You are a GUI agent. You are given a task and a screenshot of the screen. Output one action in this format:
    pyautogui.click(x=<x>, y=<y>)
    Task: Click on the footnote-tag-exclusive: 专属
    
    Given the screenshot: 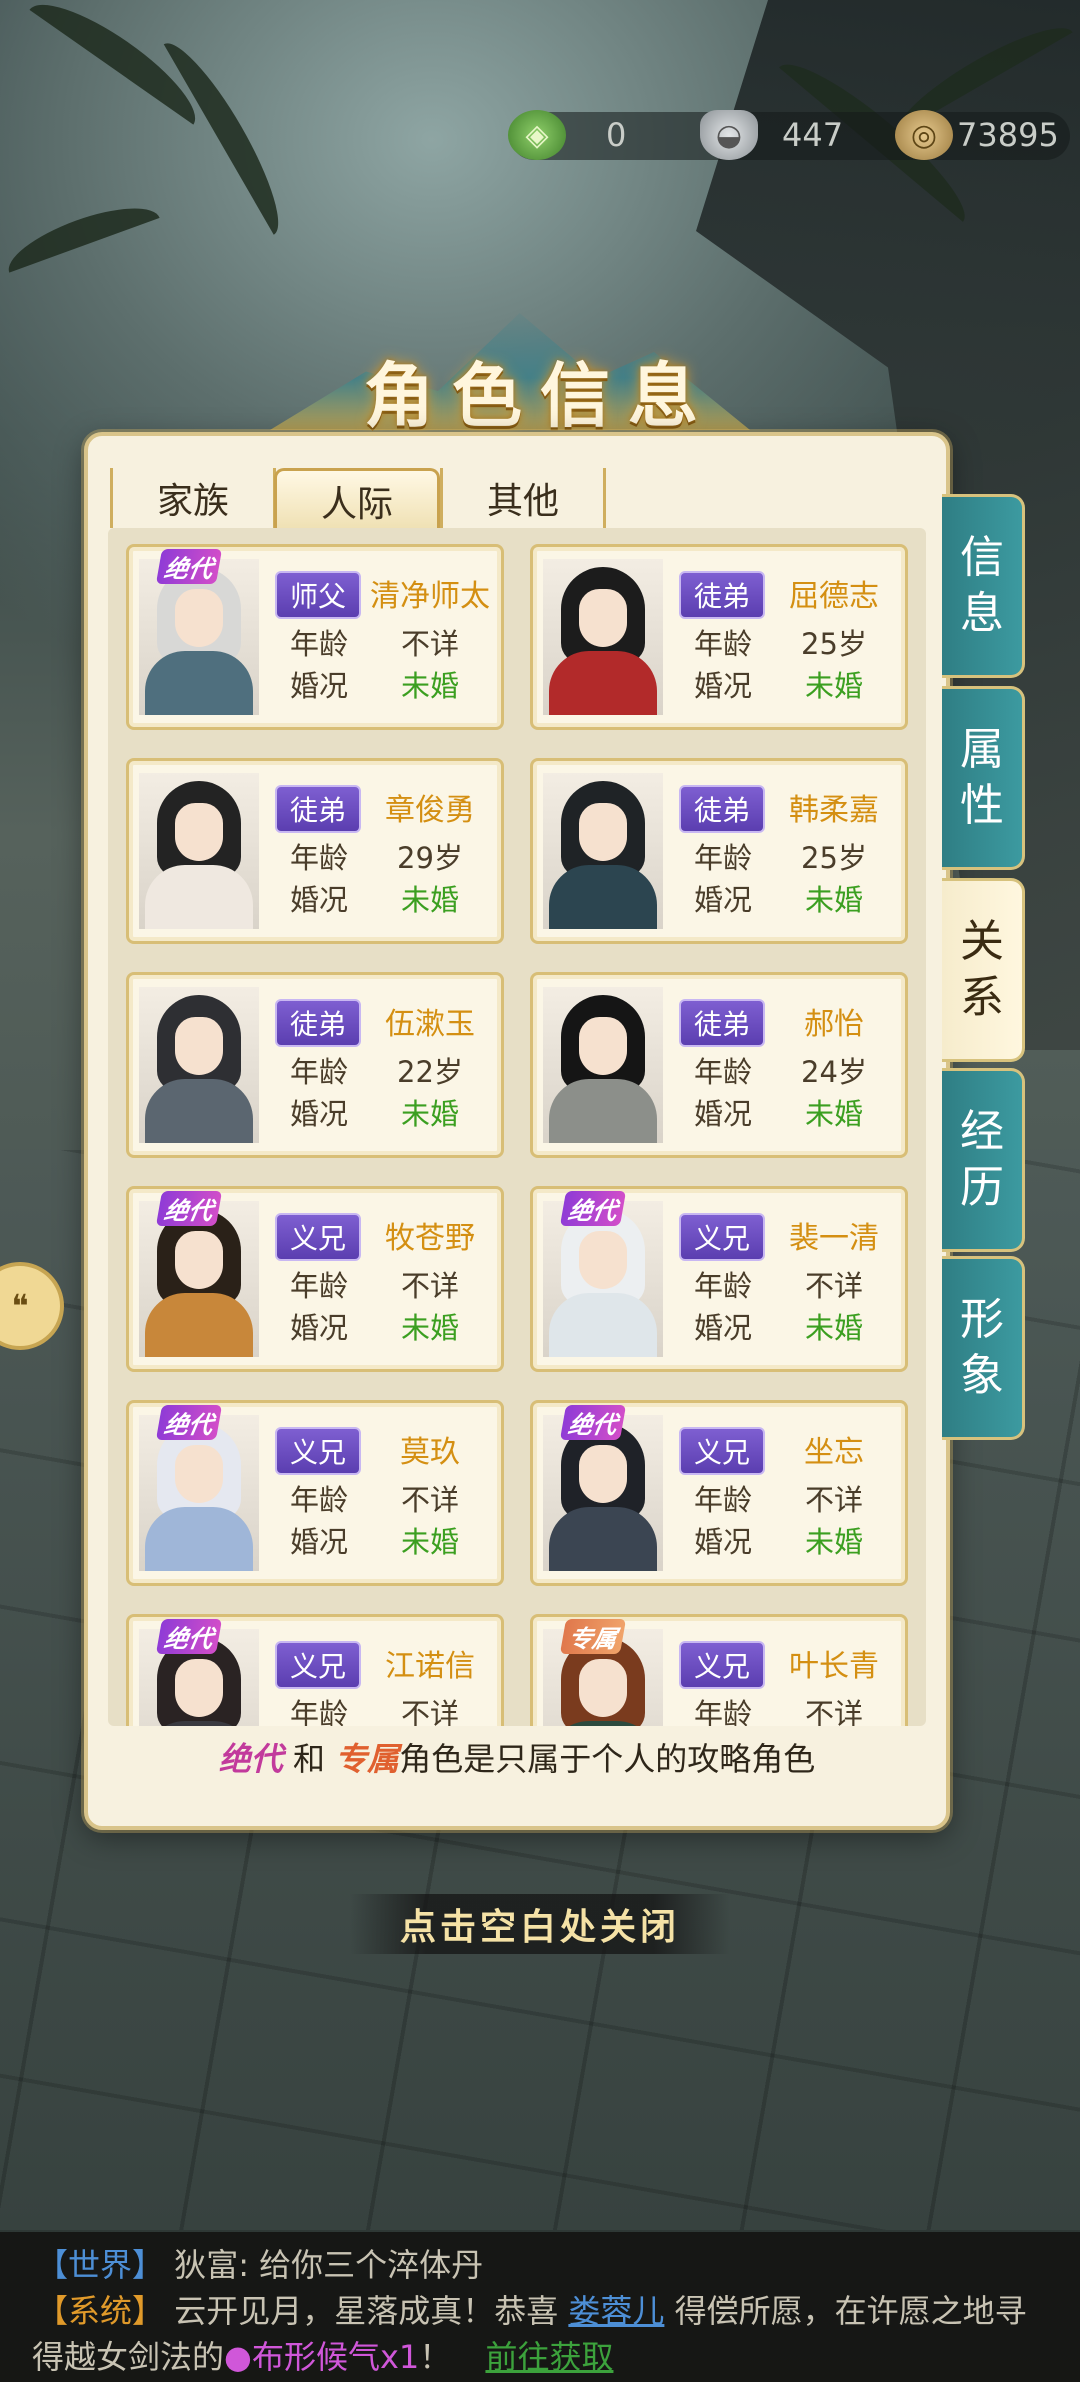 What is the action you would take?
    pyautogui.click(x=367, y=1759)
    